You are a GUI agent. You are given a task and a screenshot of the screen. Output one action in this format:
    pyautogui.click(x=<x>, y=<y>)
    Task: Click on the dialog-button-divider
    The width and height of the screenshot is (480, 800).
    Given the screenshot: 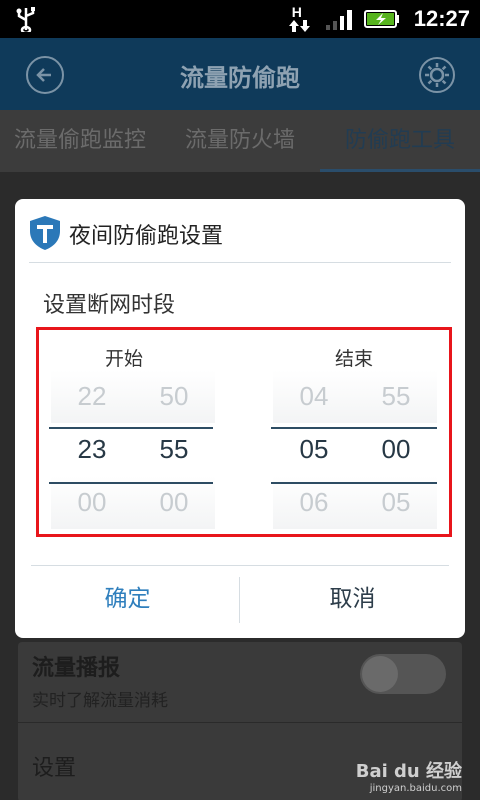 What is the action you would take?
    pyautogui.click(x=240, y=565)
    